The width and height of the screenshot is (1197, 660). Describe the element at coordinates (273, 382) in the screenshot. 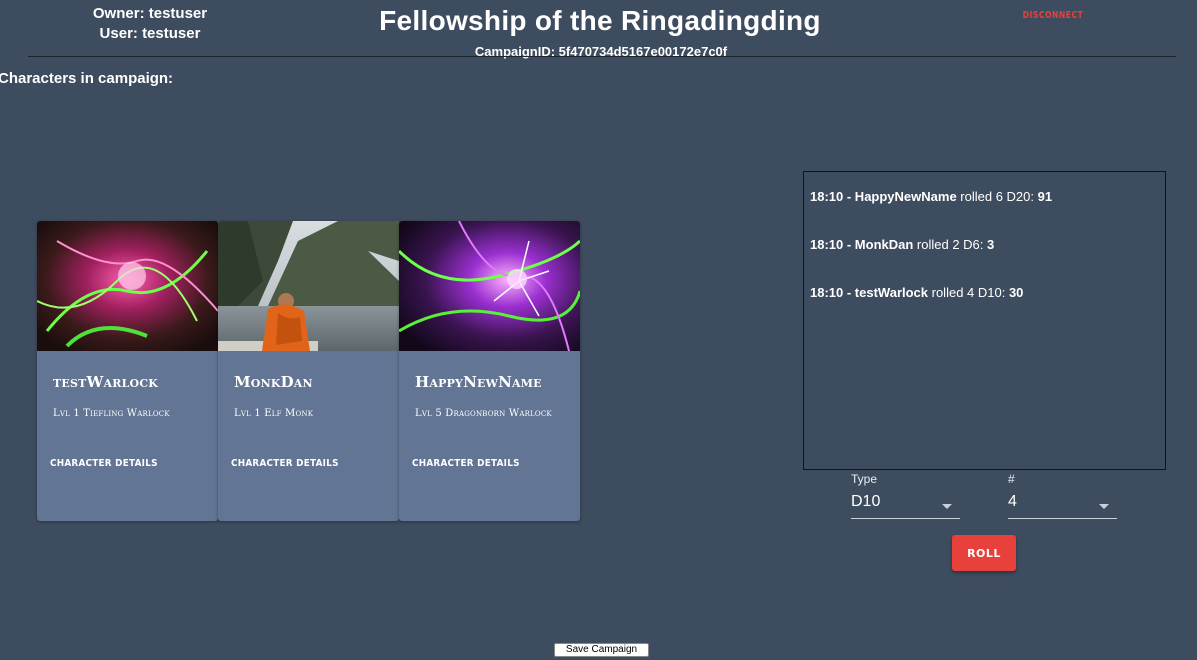

I see `character-name: MonkDan` at that location.